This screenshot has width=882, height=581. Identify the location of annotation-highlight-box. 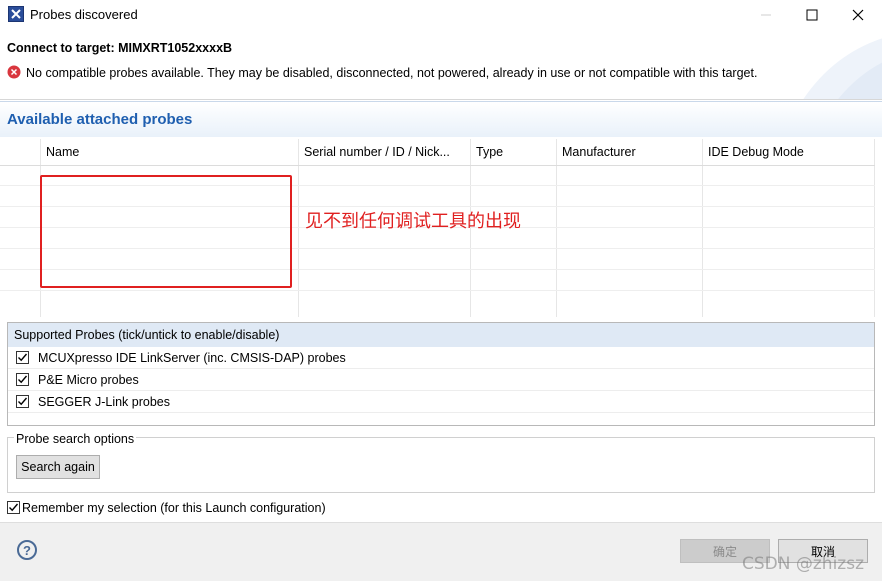
(166, 231).